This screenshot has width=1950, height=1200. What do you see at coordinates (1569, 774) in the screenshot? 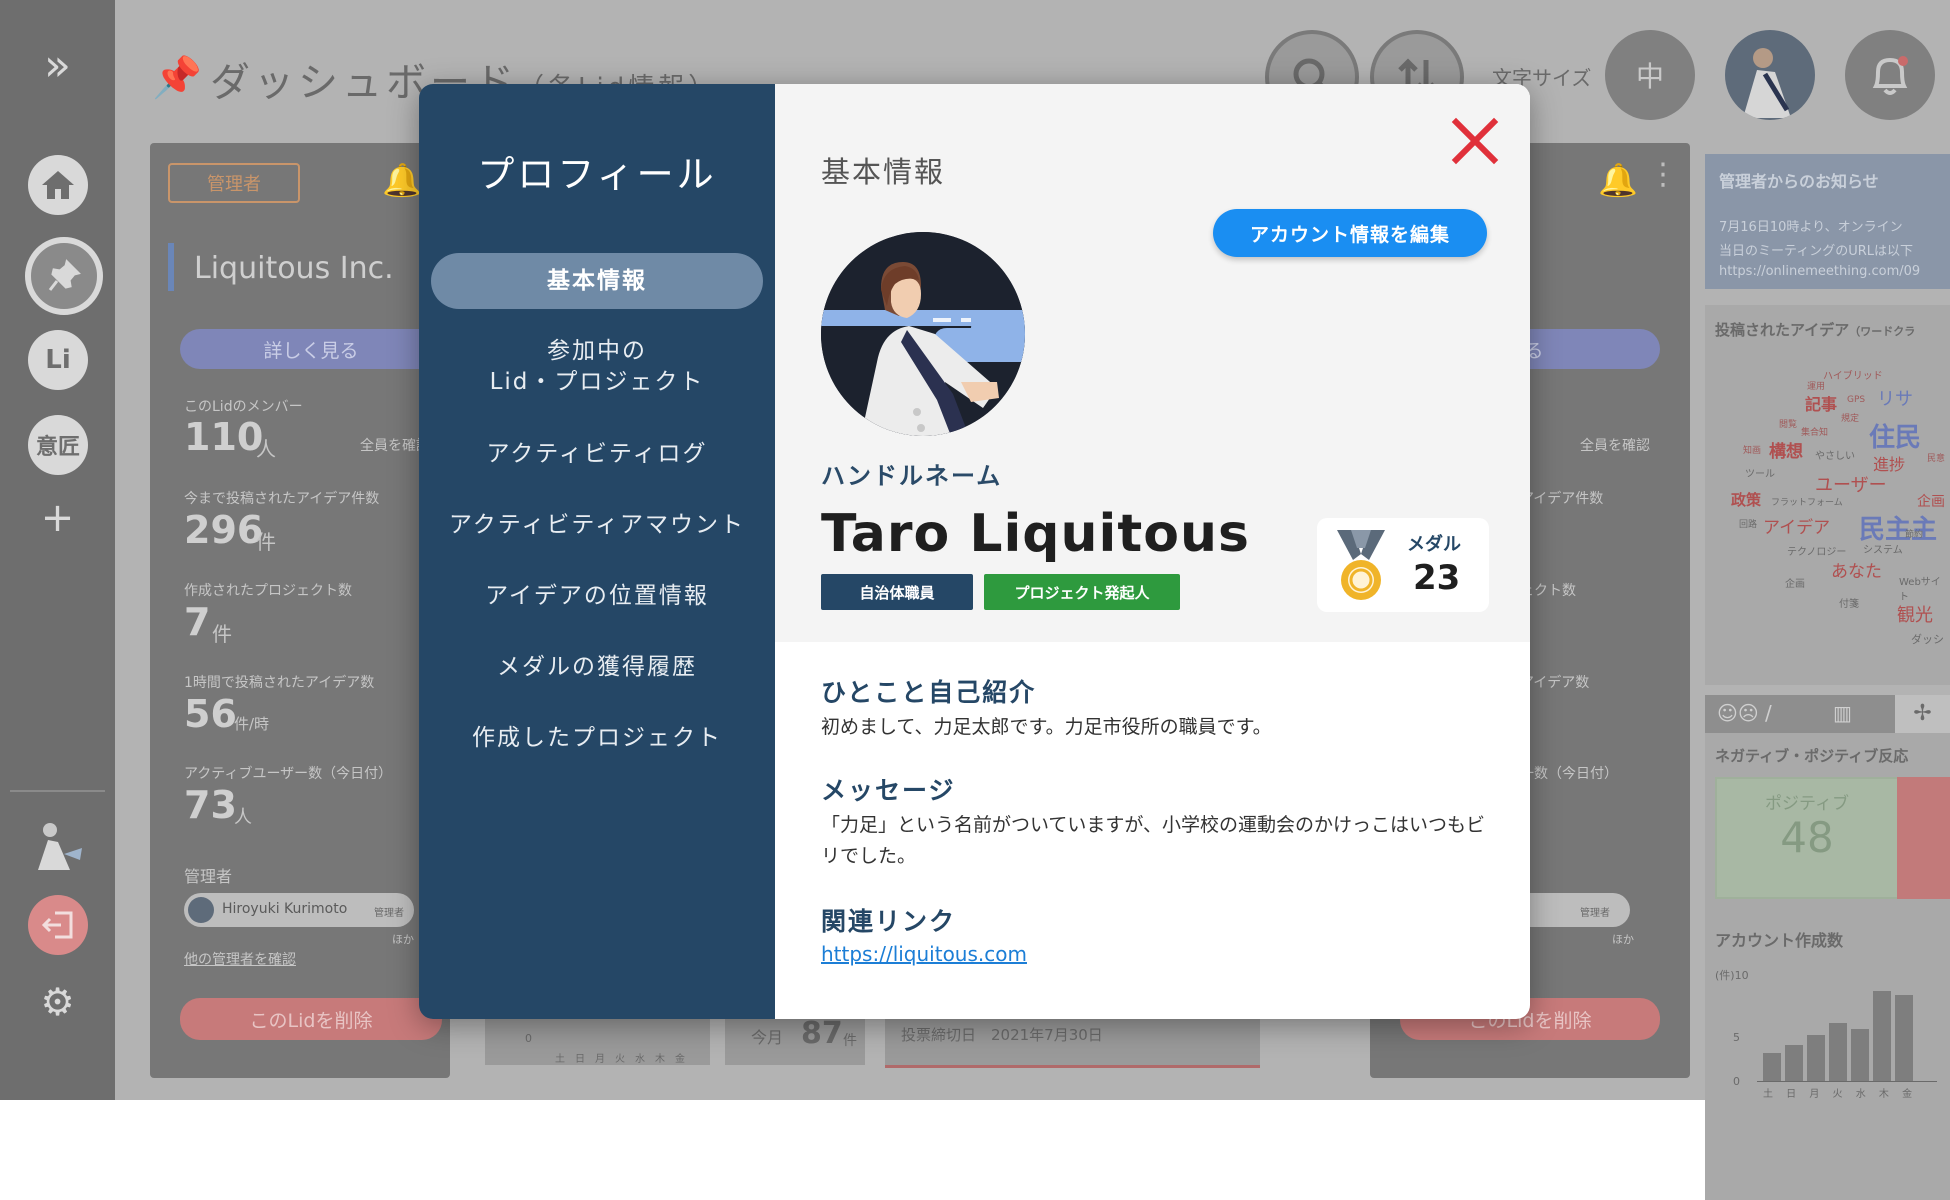
I see `active-label-2: 一数（今日付）` at bounding box center [1569, 774].